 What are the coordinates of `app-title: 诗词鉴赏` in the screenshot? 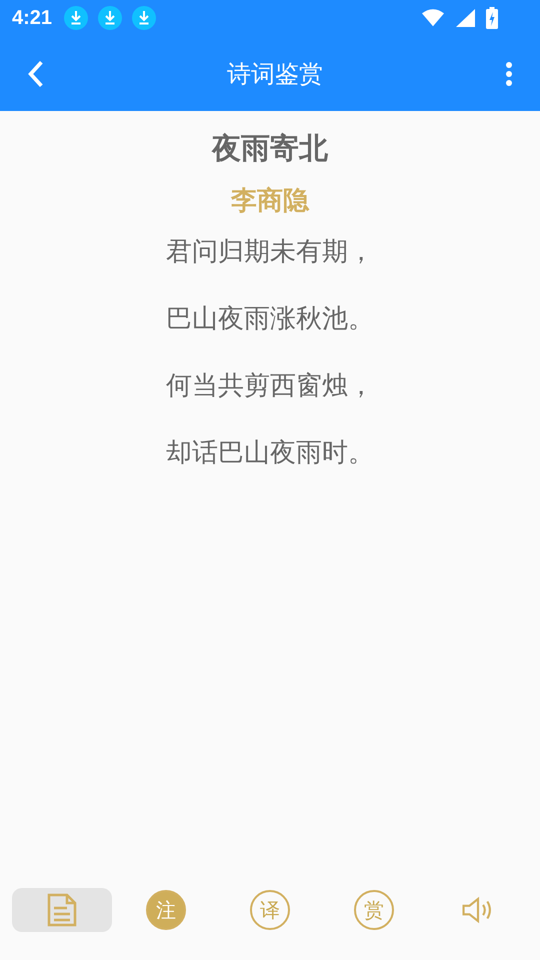 It's located at (275, 74).